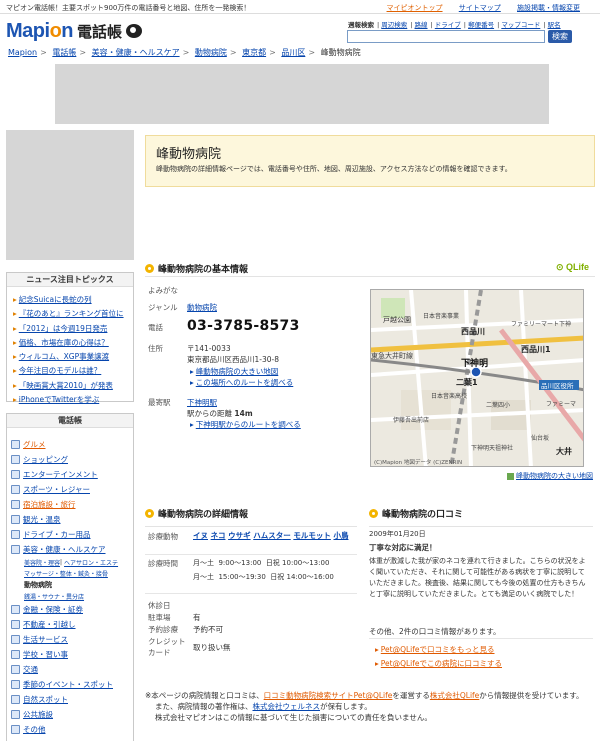 This screenshot has width=600, height=741. What do you see at coordinates (287, 706) in the screenshot?
I see `wellness-company-link: 株式会社ウェルネス` at bounding box center [287, 706].